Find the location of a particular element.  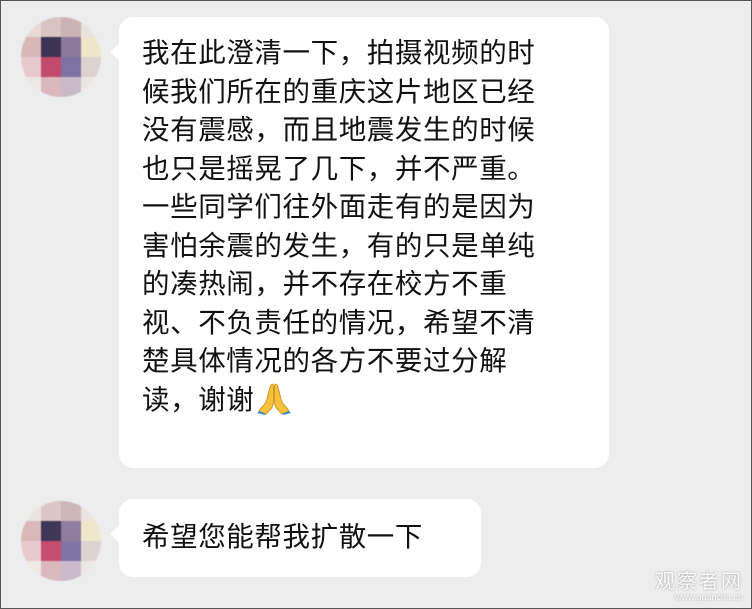

watermark-logo: 观察者网 www.guancha.cn is located at coordinates (699, 586).